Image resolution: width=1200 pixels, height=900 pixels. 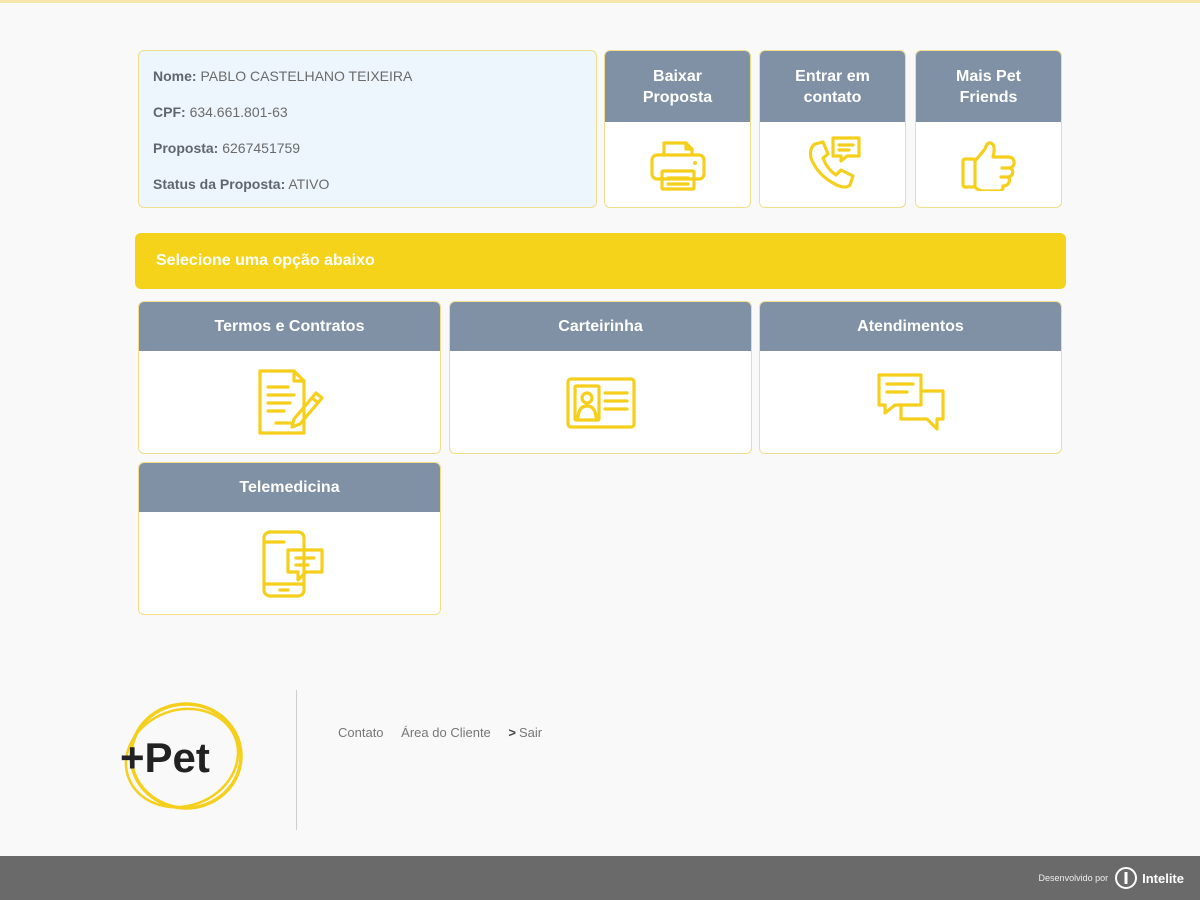 I want to click on select-option-banner: Selecione uma opção abaixo, so click(x=600, y=261).